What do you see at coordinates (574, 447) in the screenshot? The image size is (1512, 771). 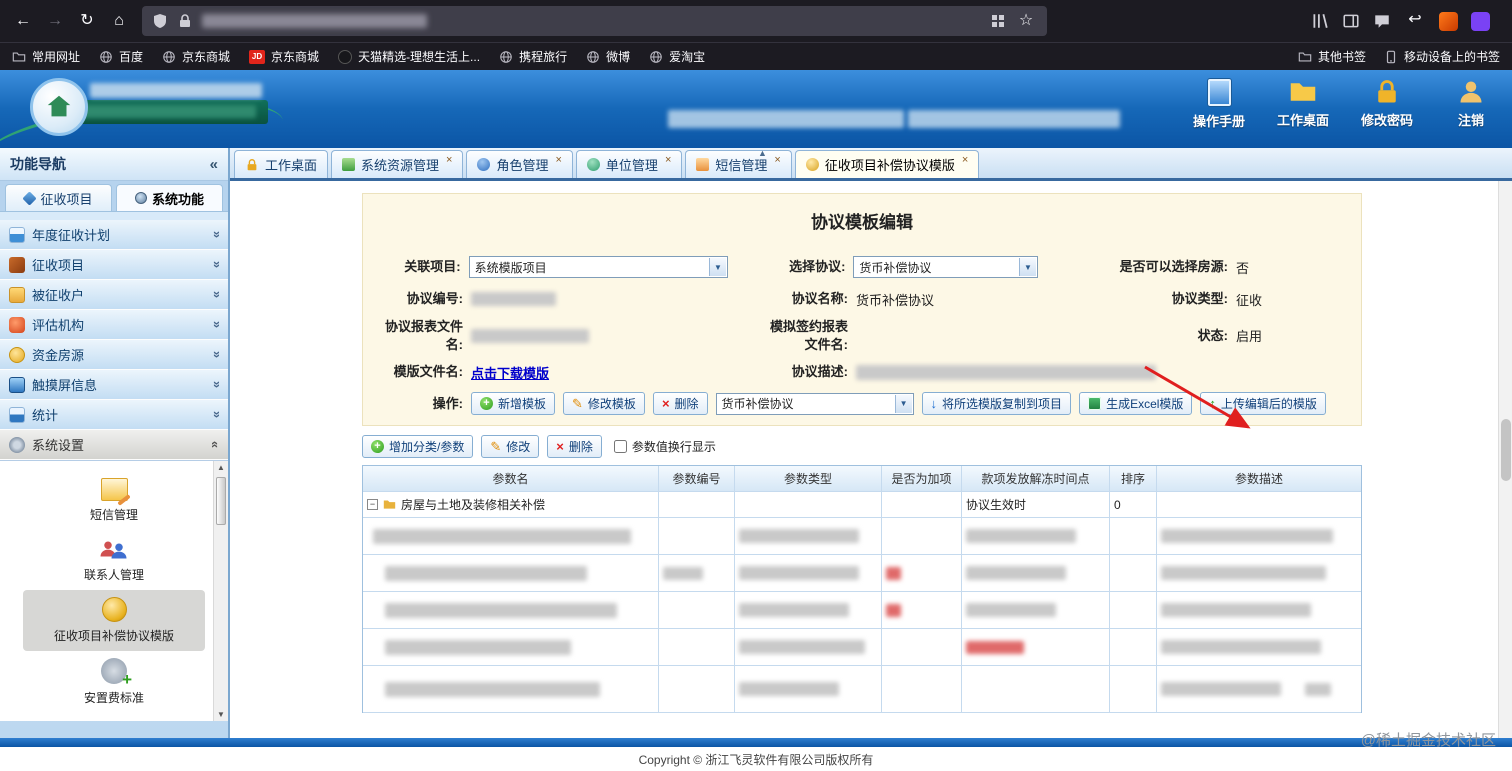 I see `delete-param-button: × 删除` at bounding box center [574, 447].